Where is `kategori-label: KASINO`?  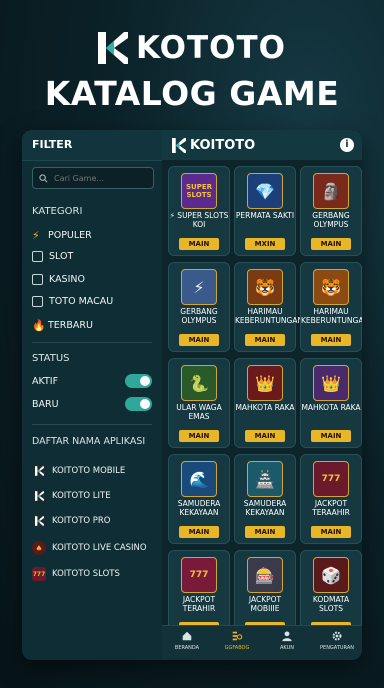
kategori-label: KASINO is located at coordinates (67, 279).